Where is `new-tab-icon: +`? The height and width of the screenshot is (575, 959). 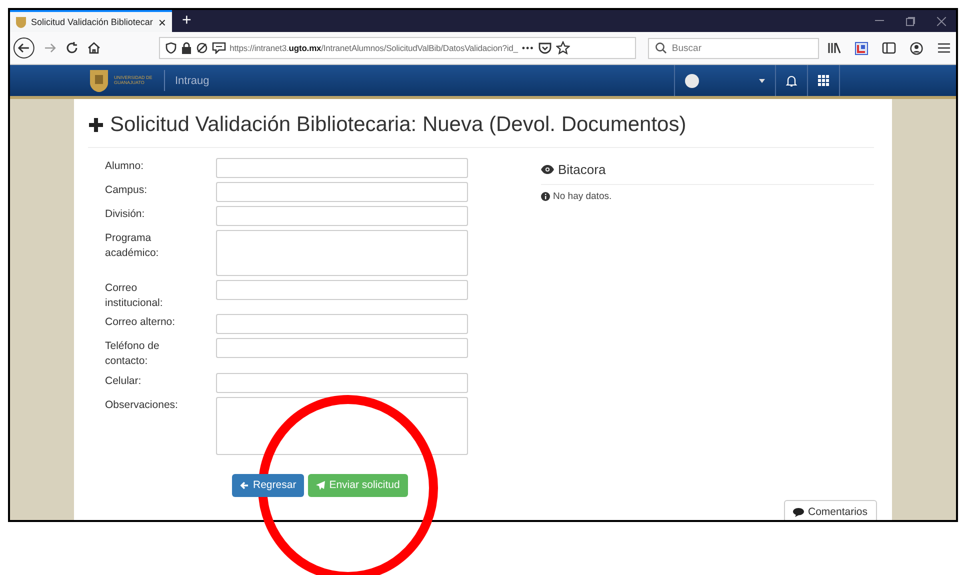
new-tab-icon: + is located at coordinates (187, 21).